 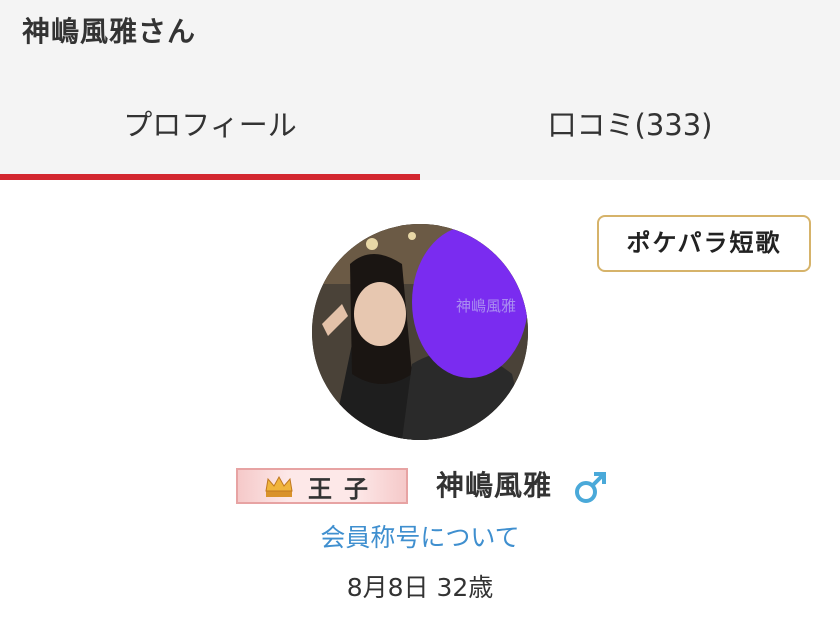 What do you see at coordinates (420, 536) in the screenshot?
I see `member-title-link: 会員称号について` at bounding box center [420, 536].